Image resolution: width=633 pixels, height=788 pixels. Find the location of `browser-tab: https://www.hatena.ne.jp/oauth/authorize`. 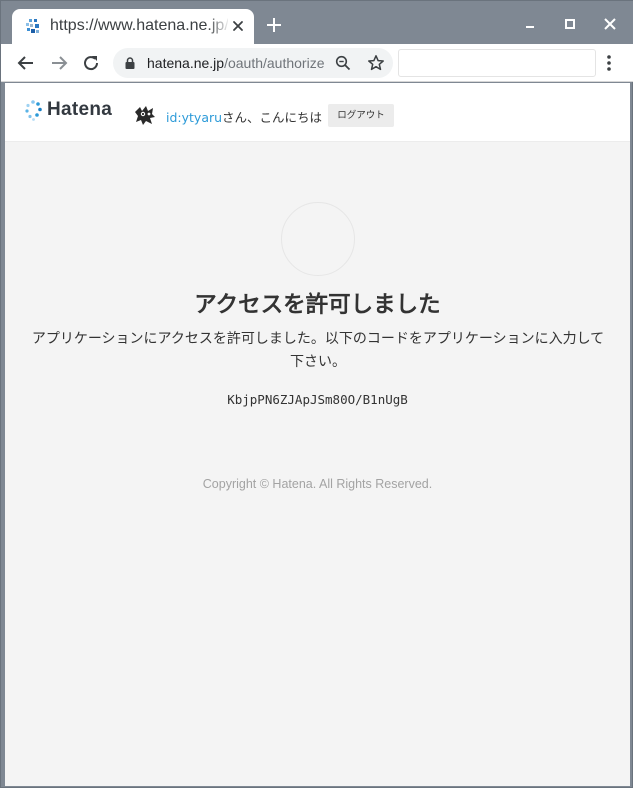

browser-tab: https://www.hatena.ne.jp/oauth/authorize is located at coordinates (133, 26).